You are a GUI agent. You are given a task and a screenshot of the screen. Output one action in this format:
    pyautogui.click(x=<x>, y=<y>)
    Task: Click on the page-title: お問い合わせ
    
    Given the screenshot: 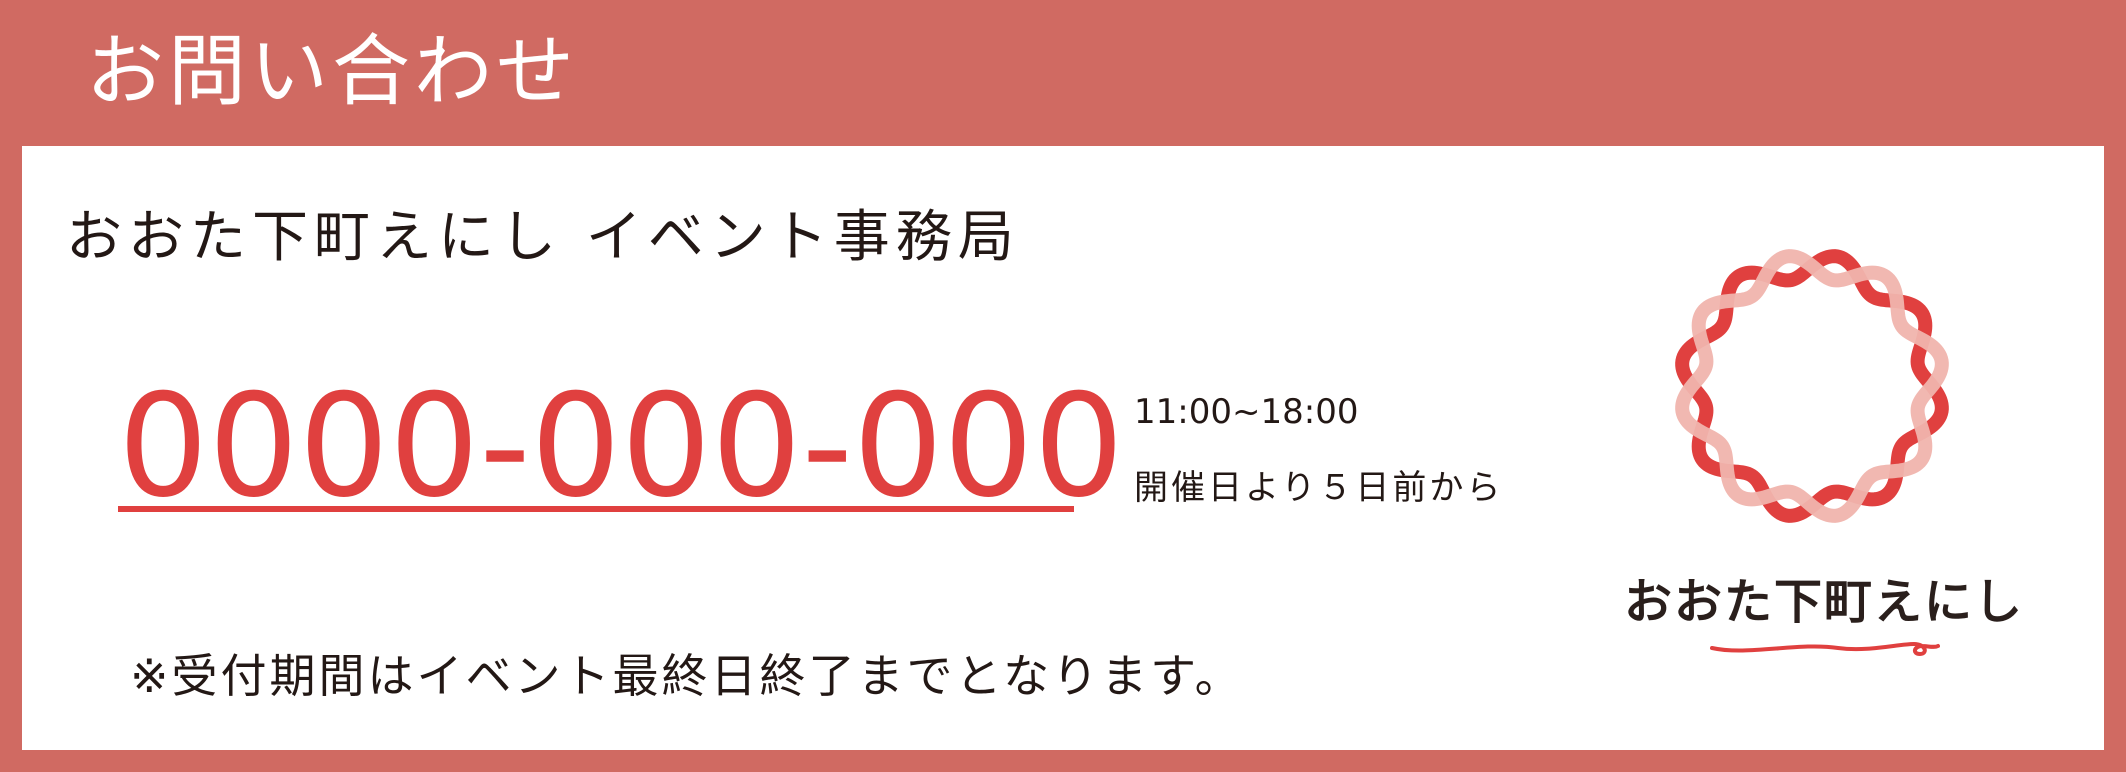 What is the action you would take?
    pyautogui.click(x=332, y=72)
    